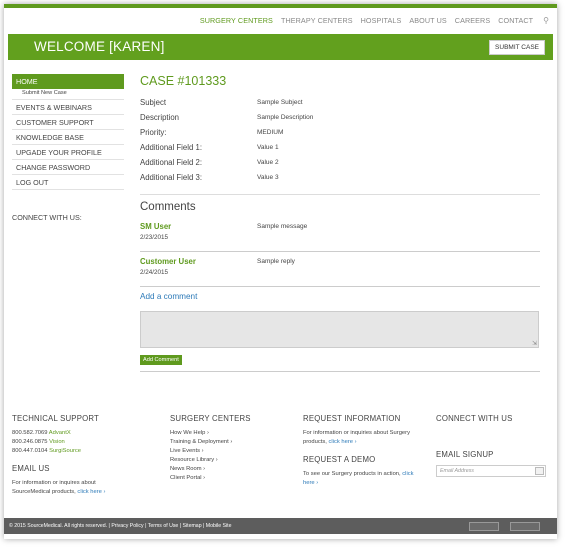 This screenshot has width=565, height=547. I want to click on footer-link: Training & Deployment ›, so click(210, 442).